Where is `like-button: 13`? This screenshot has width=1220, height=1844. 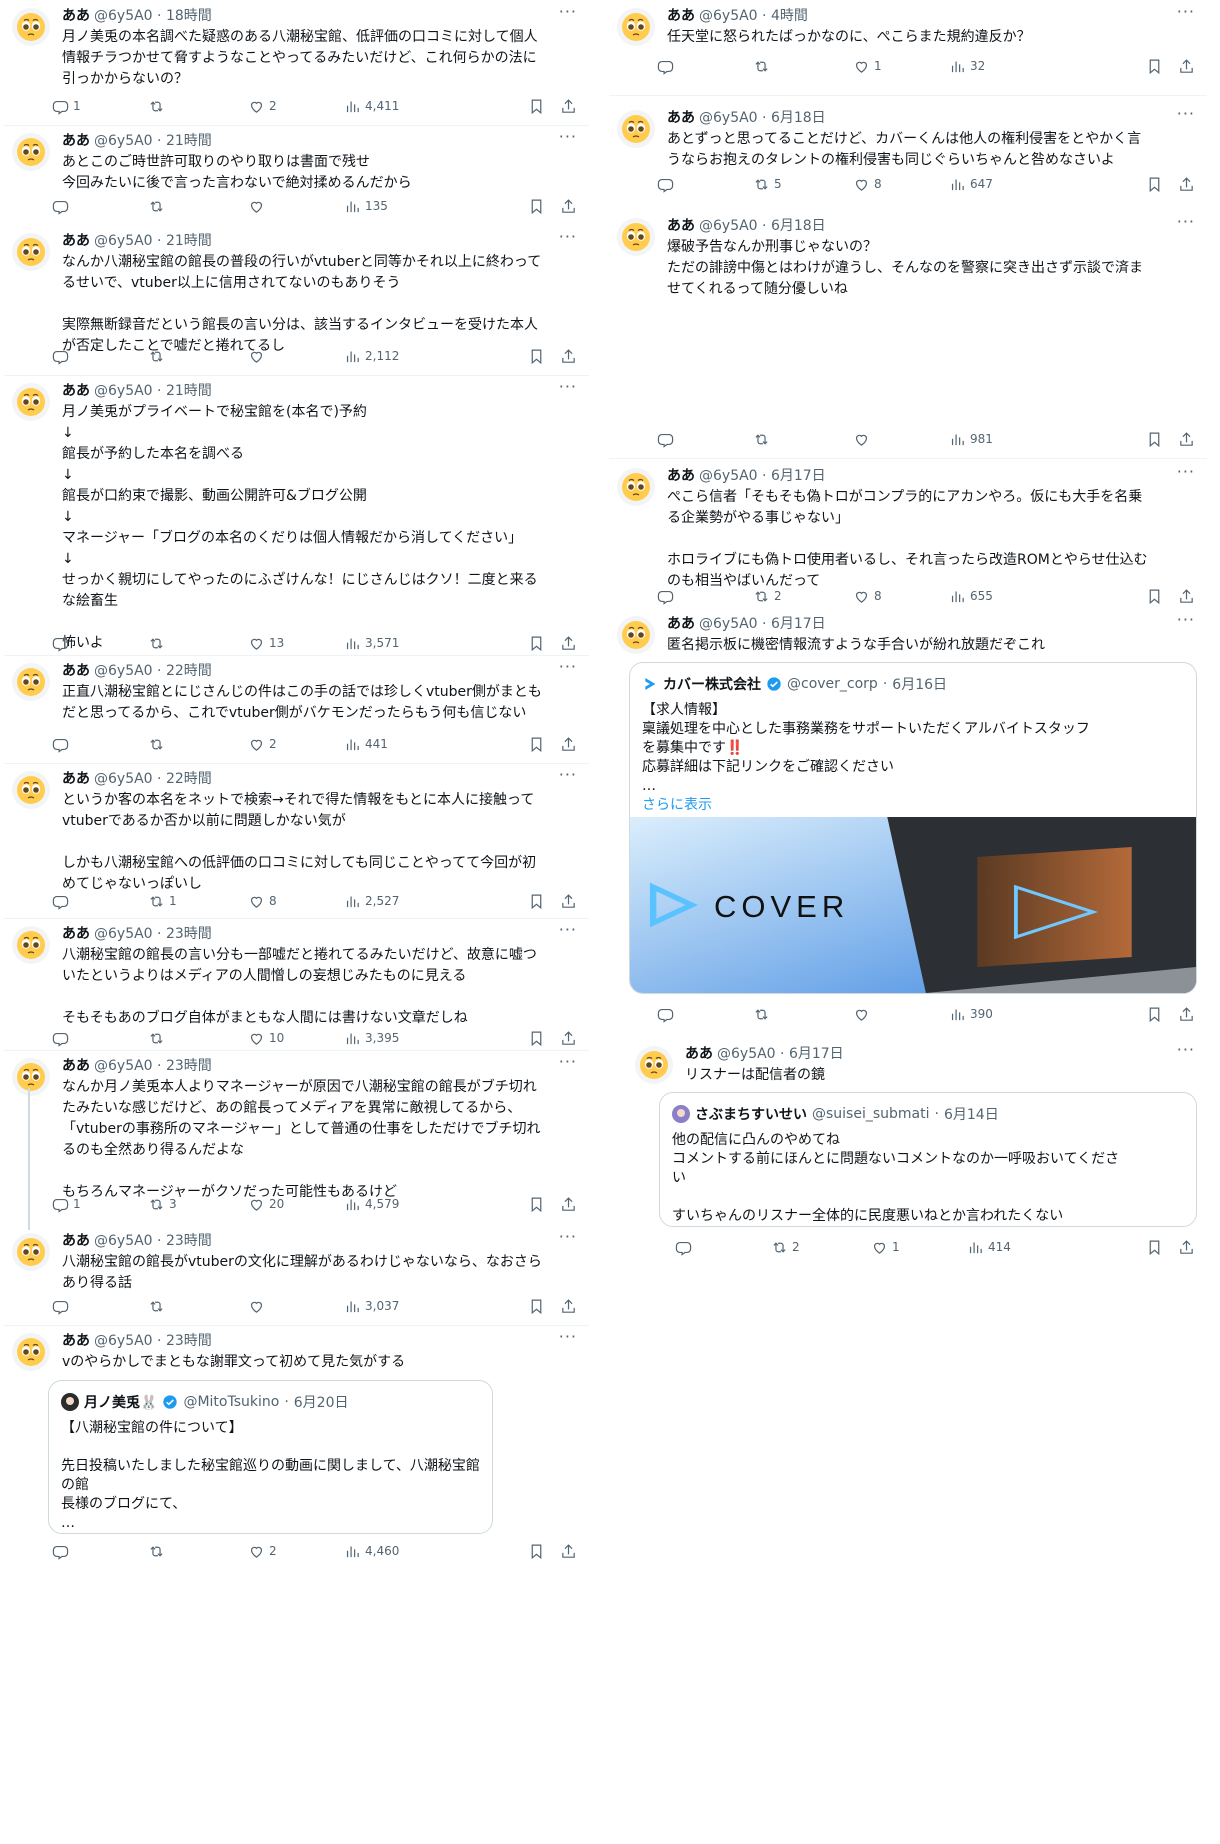 like-button: 13 is located at coordinates (266, 643).